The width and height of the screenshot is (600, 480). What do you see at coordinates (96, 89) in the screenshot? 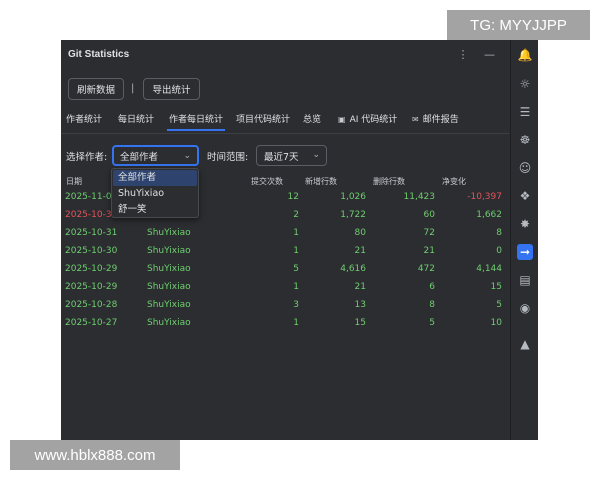
I see `refresh-button: 刷新数据` at bounding box center [96, 89].